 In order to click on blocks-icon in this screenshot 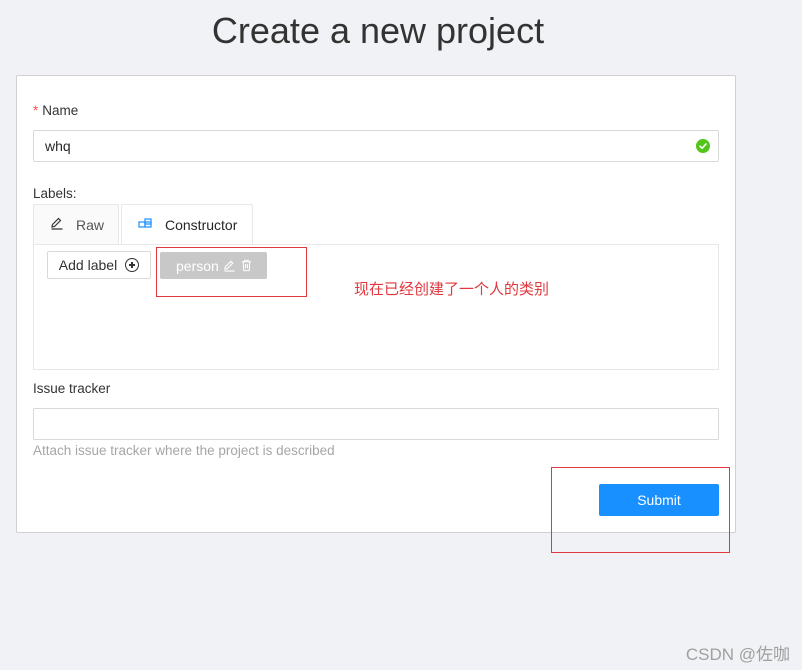, I will do `click(145, 225)`.